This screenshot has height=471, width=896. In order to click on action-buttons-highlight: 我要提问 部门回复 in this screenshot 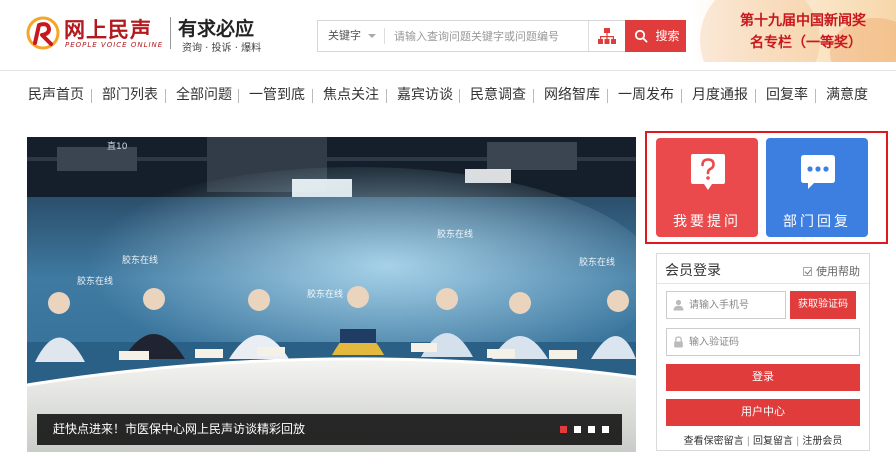, I will do `click(766, 187)`.